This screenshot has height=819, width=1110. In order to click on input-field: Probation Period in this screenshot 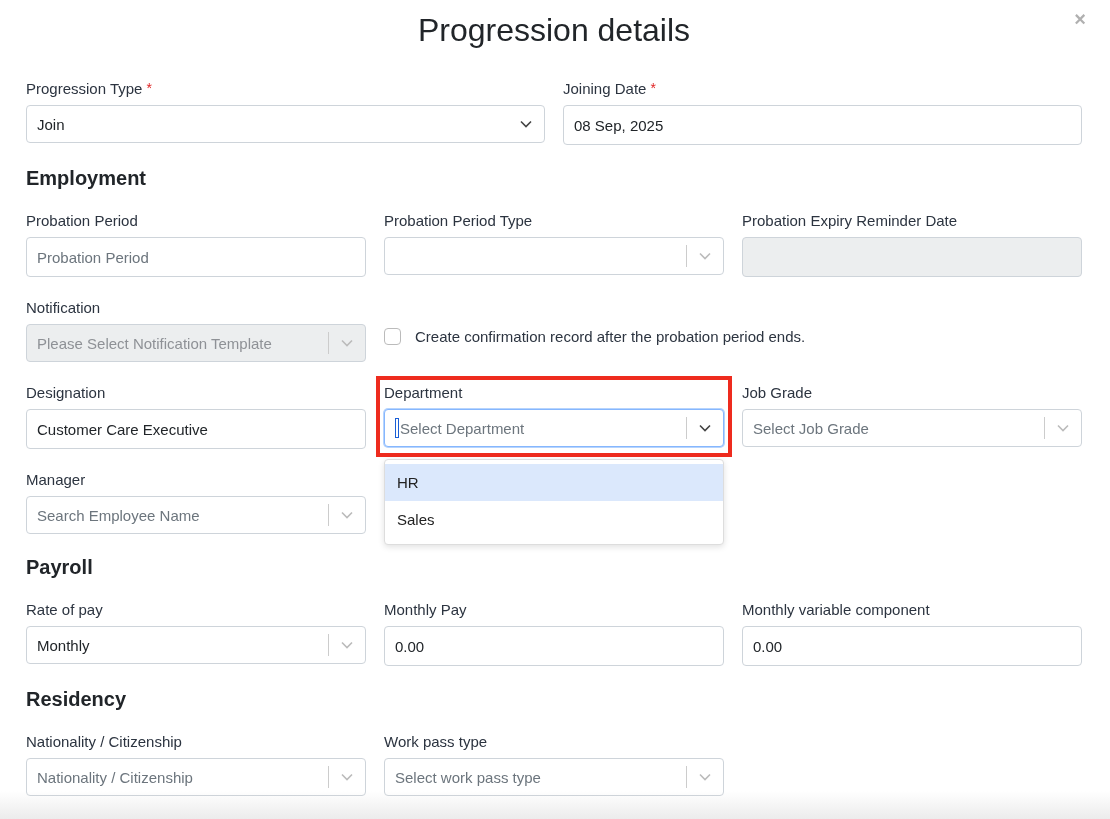, I will do `click(196, 257)`.